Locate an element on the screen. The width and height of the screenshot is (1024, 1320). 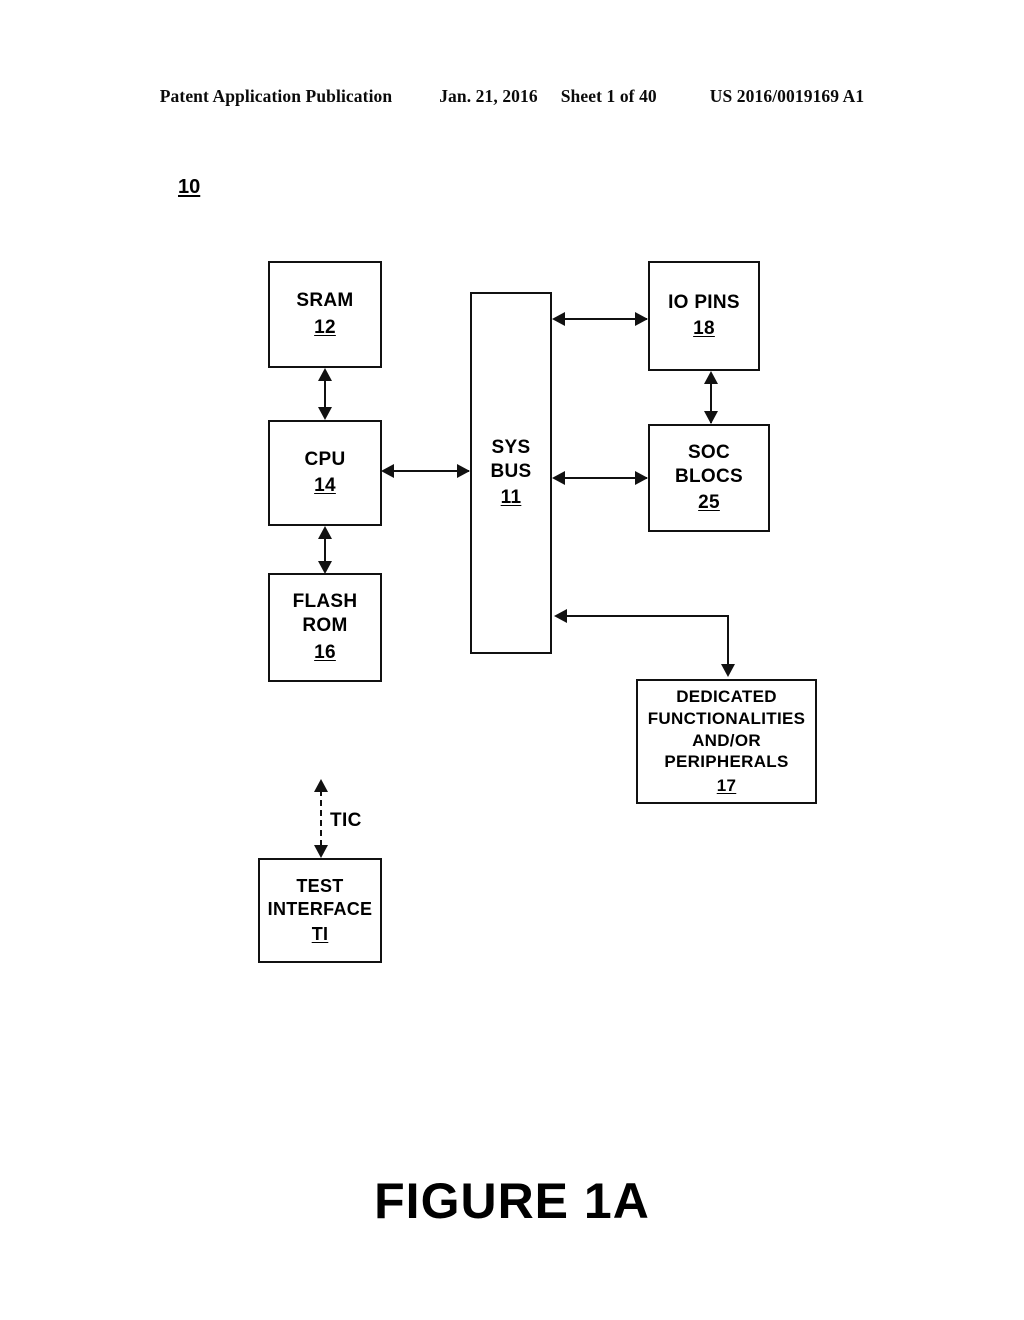
header-publication-label: Patent Application Publication is located at coordinates (276, 96).